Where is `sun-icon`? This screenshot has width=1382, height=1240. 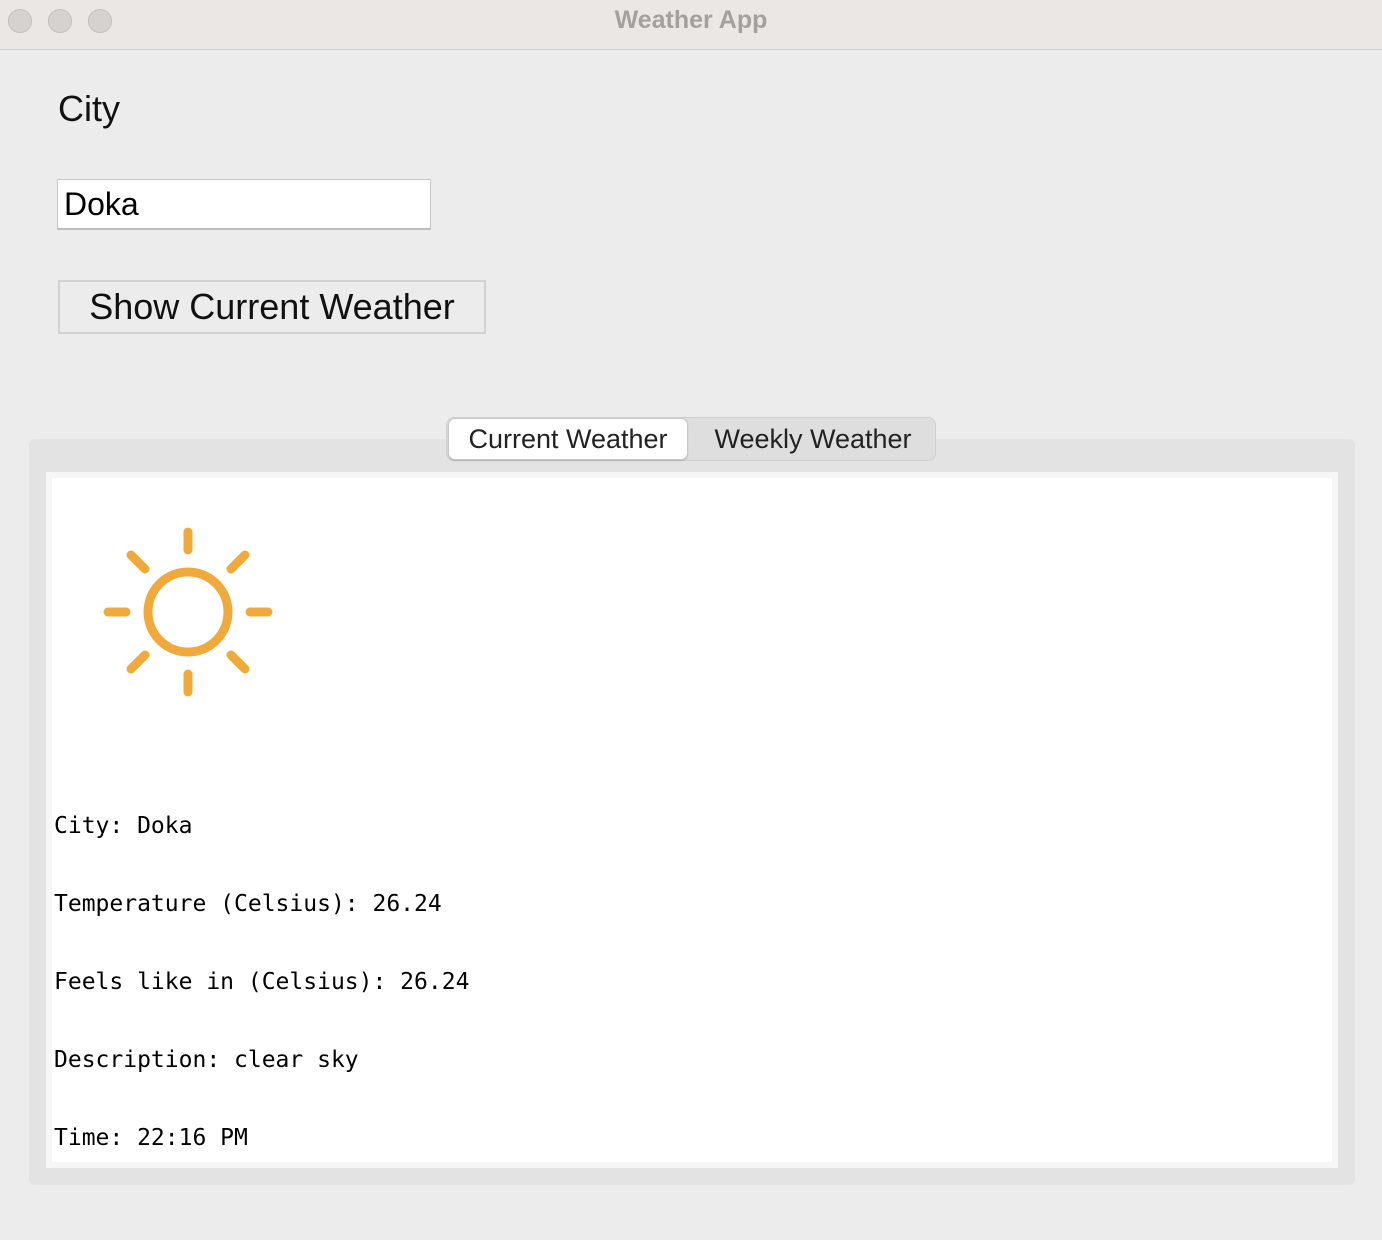 sun-icon is located at coordinates (188, 612).